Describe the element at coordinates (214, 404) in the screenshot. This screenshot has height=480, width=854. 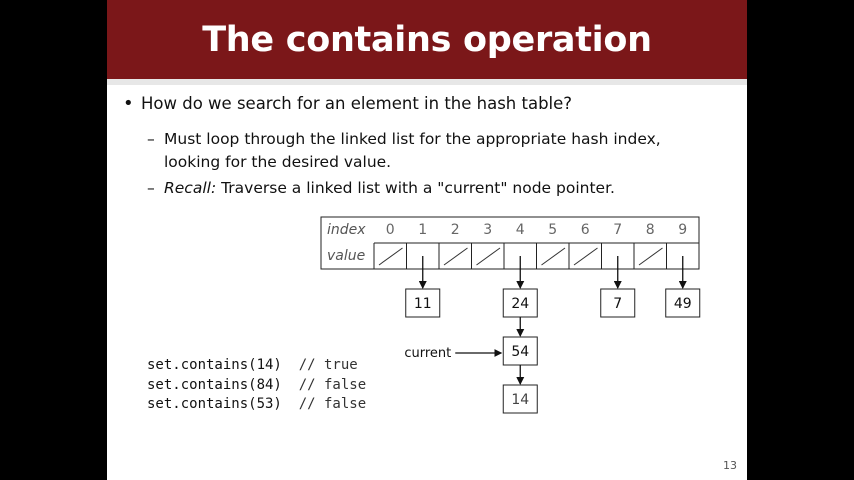
I see `code-call: set.contains(53)` at that location.